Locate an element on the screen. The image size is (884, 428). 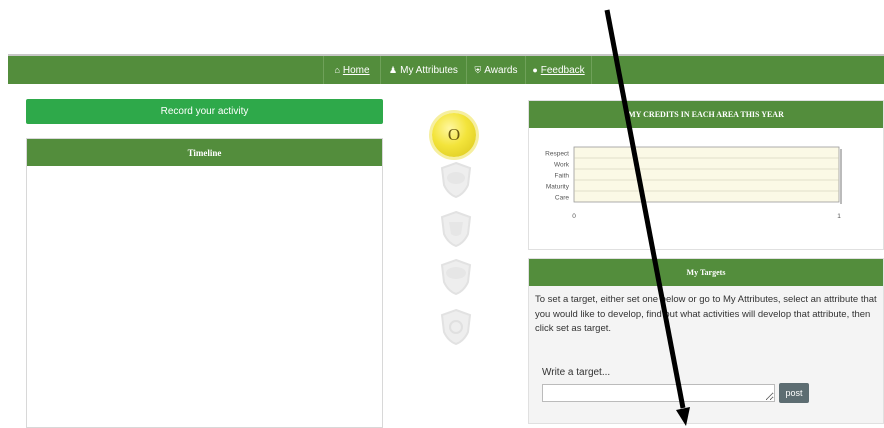
chart-tick-label: 1 is located at coordinates (839, 216).